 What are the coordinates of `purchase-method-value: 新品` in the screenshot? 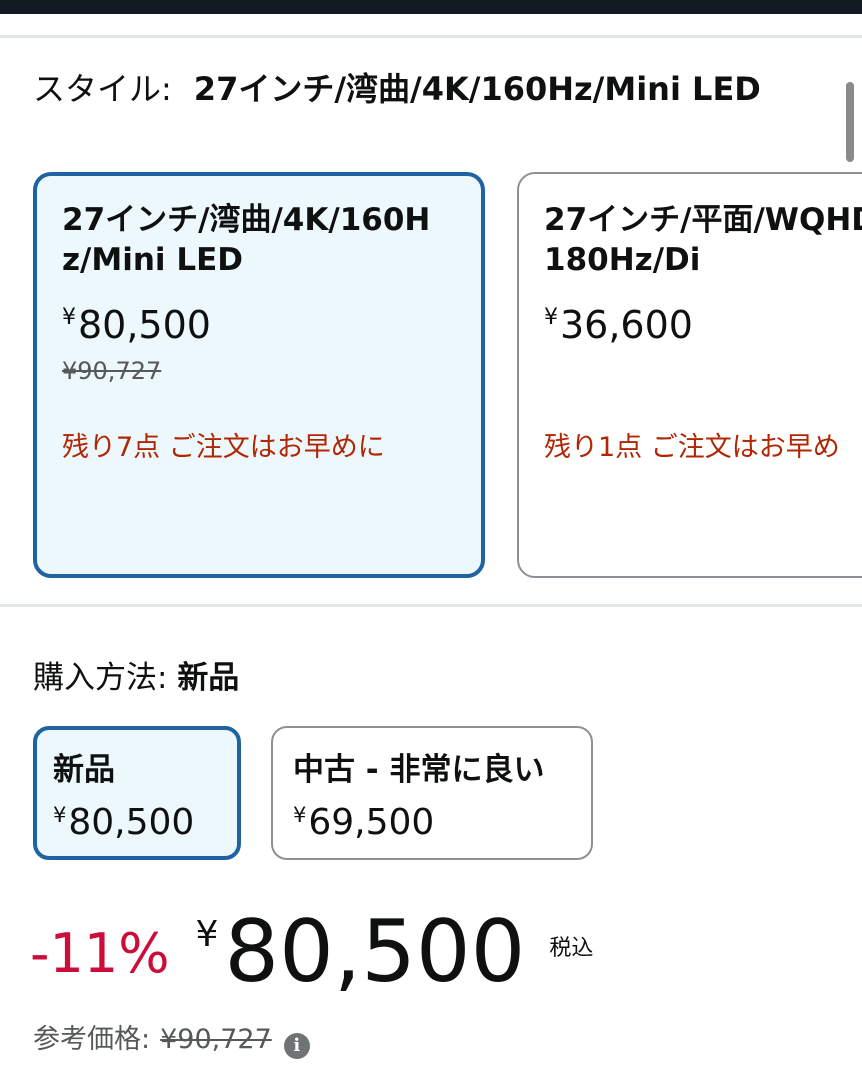 It's located at (208, 678).